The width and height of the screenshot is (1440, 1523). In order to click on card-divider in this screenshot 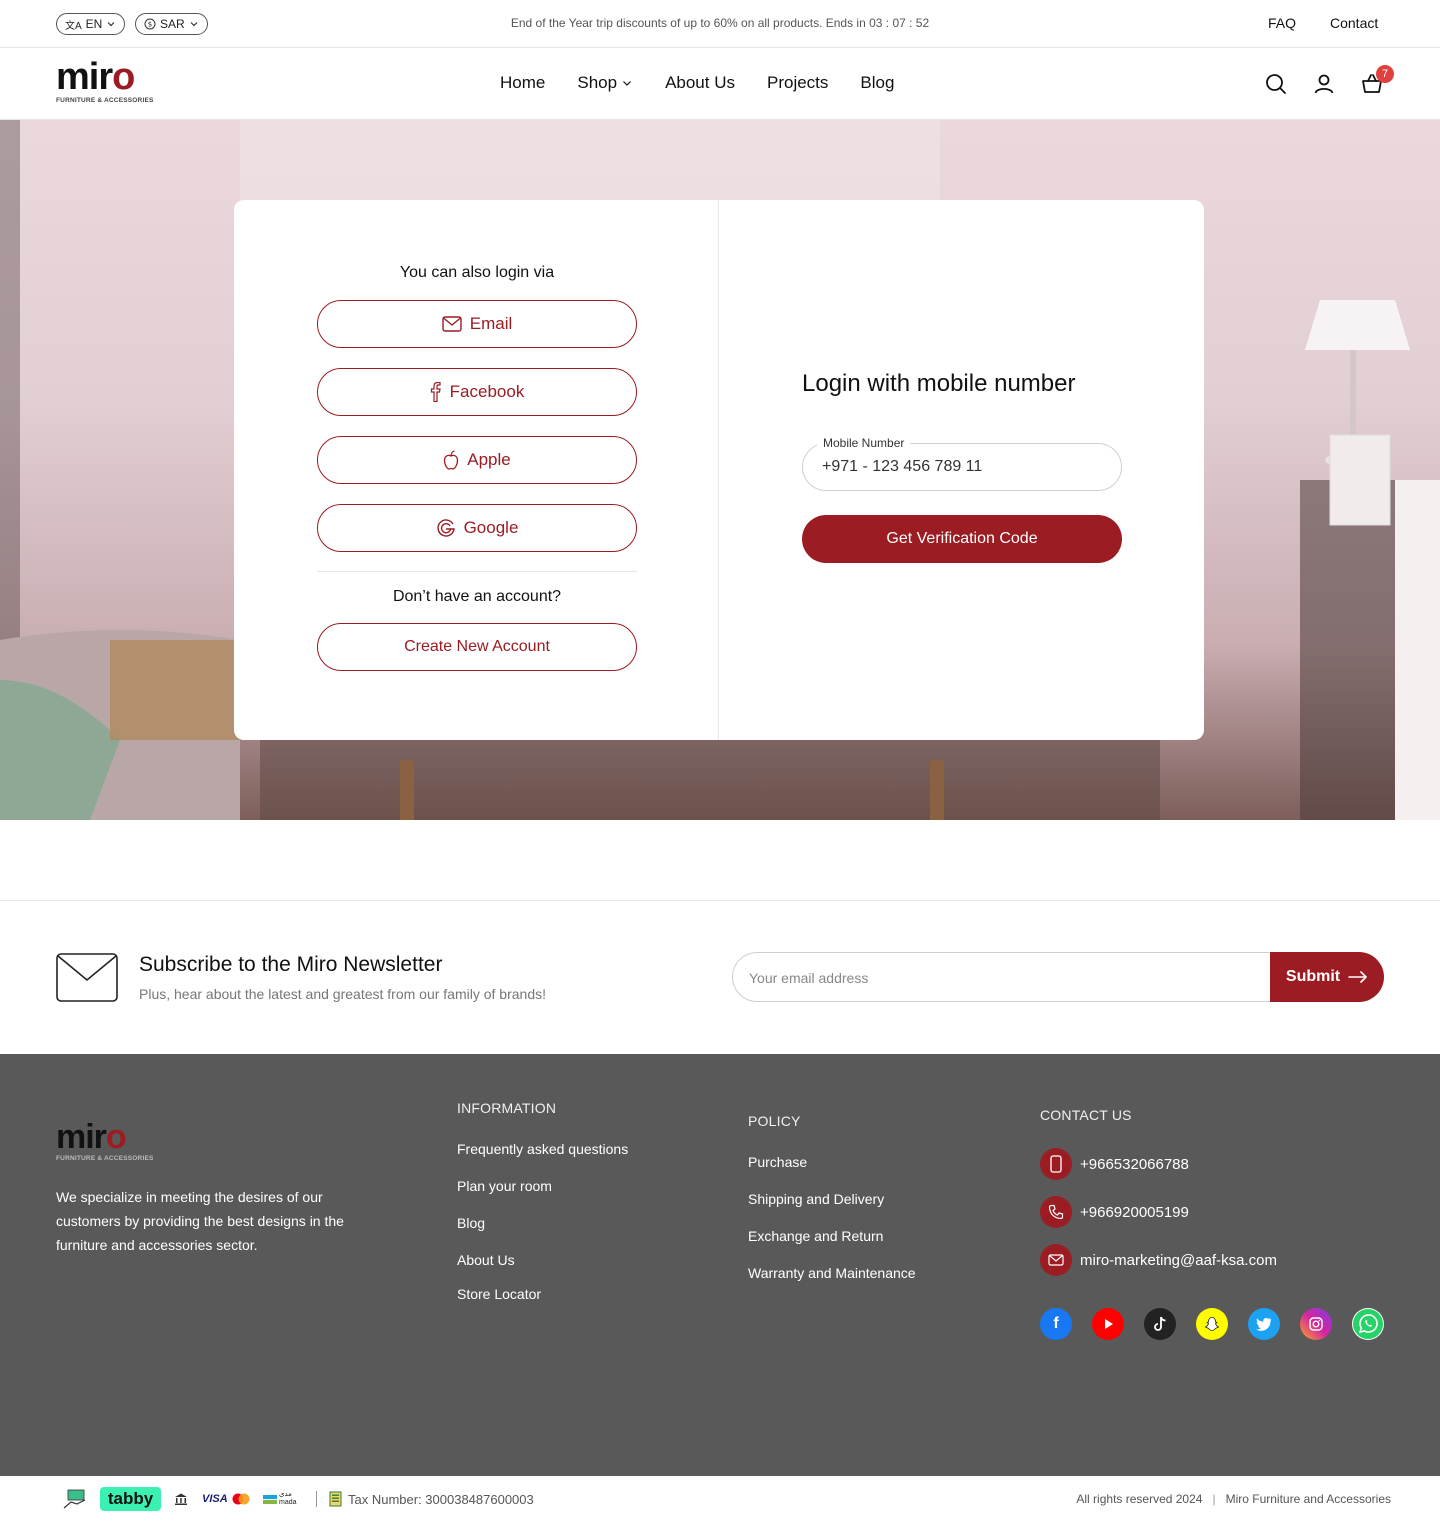, I will do `click(718, 470)`.